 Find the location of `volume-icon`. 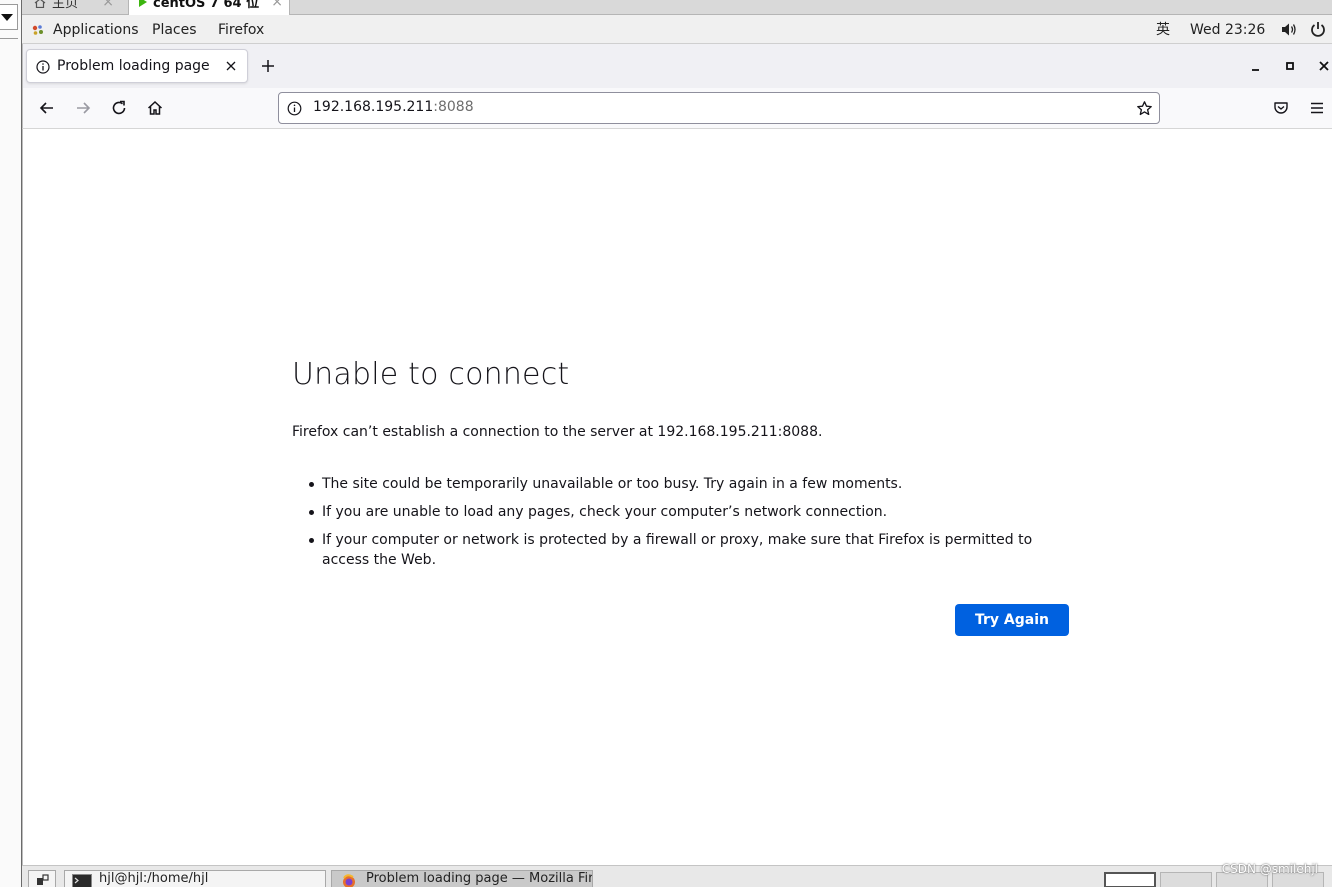

volume-icon is located at coordinates (1289, 29).